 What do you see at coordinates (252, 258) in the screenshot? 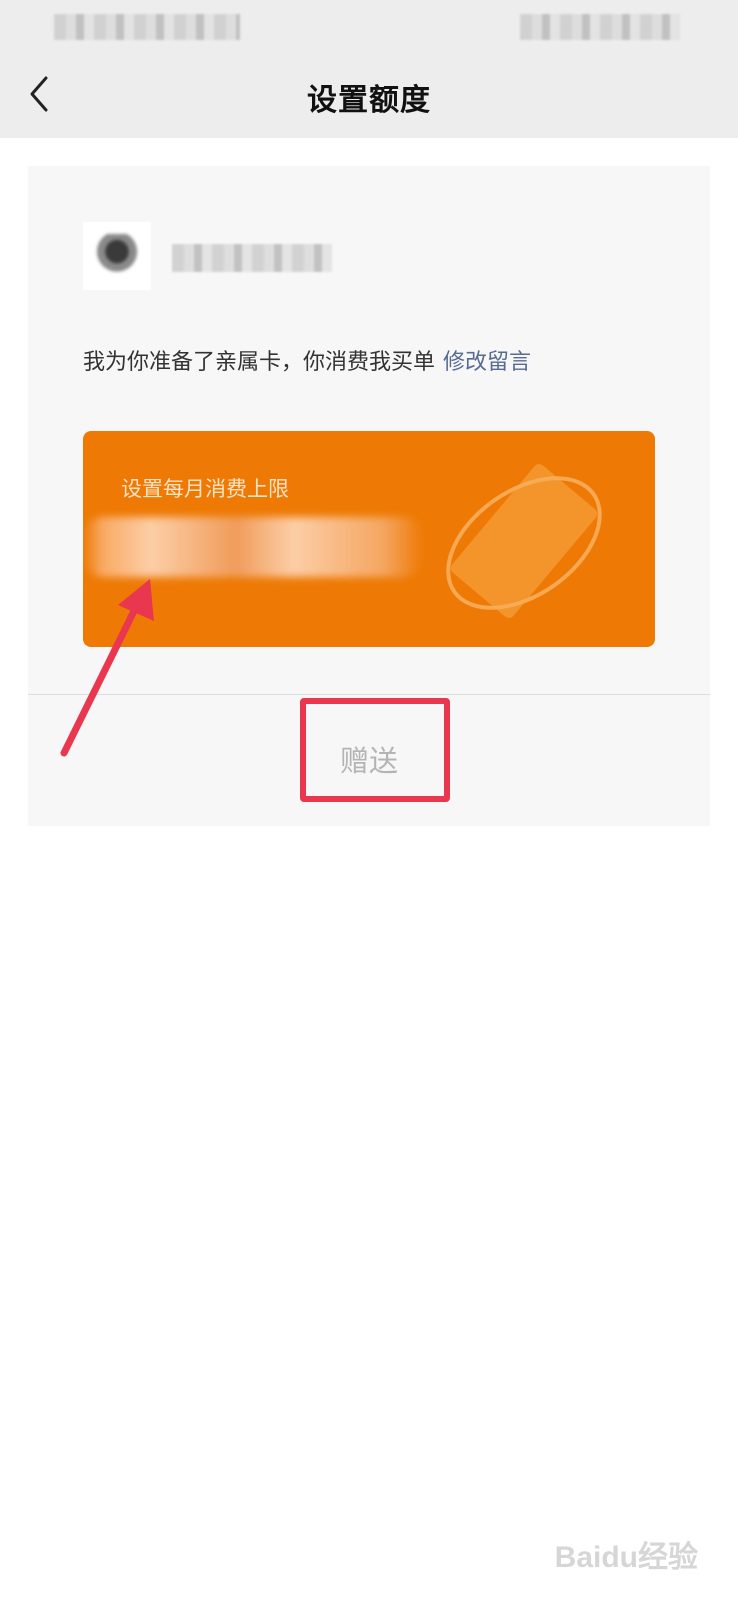
I see `username-blurred` at bounding box center [252, 258].